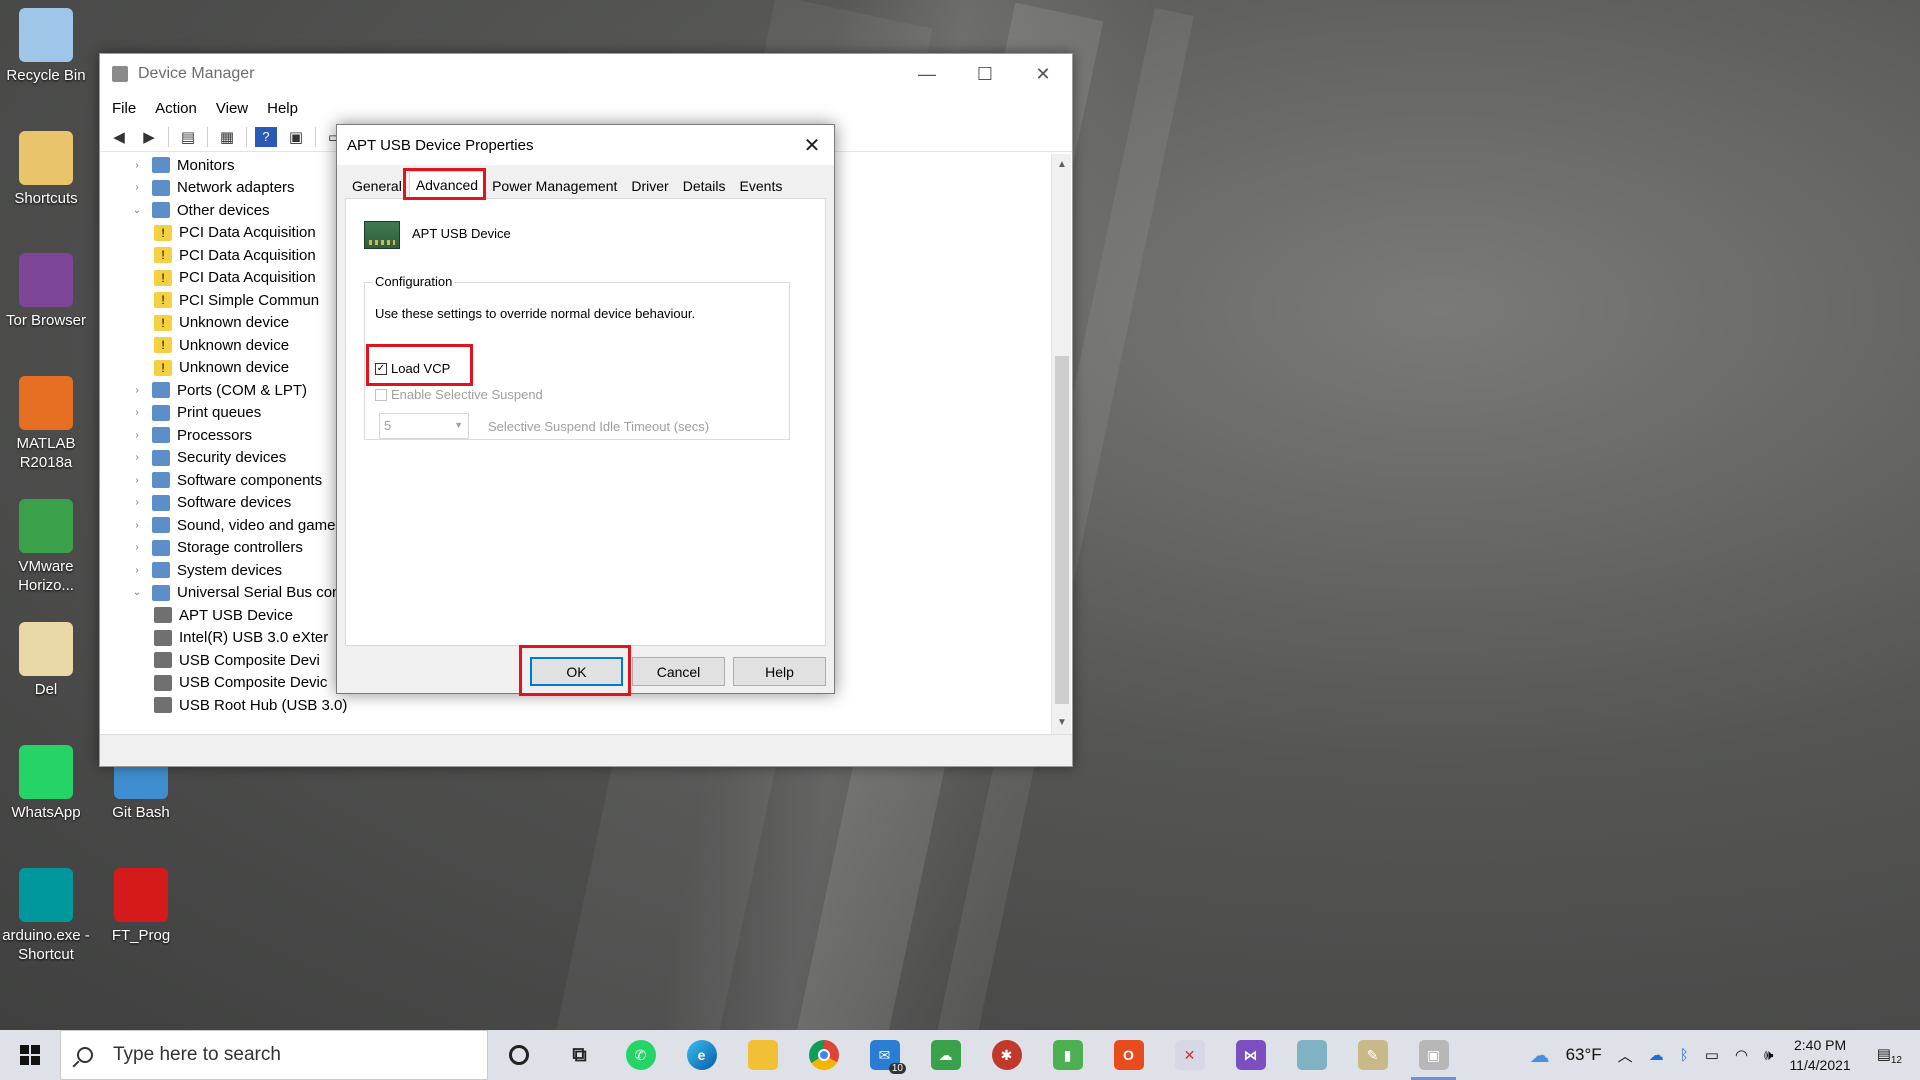  Describe the element at coordinates (1721, 1055) in the screenshot. I see `system-tray: ☁ 63°F ︿ ☁ ᛒ ▭ ◠ 🕪 2:40 PM 11/4/2021 ▤12` at that location.